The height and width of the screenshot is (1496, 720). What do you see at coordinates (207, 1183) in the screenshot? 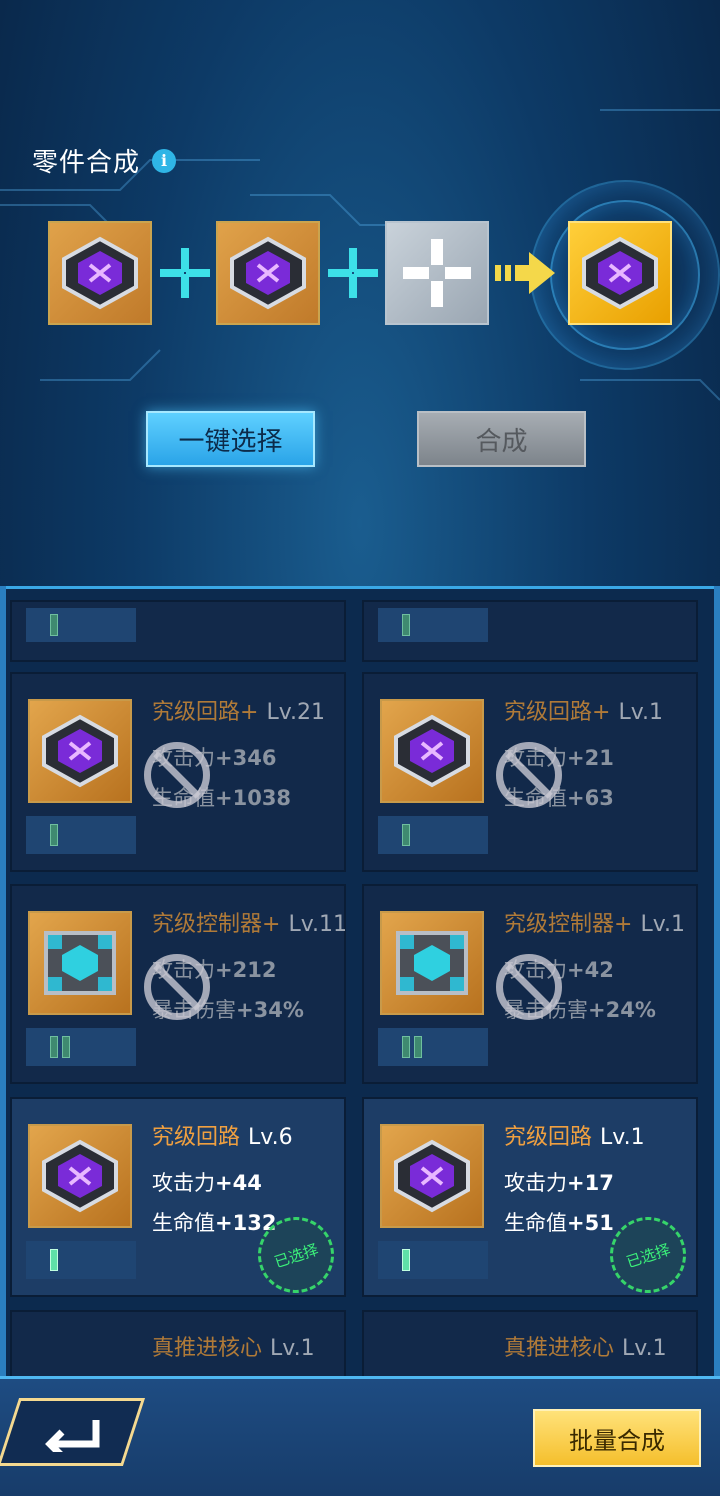
I see `item-stat-1: 攻击力+44` at bounding box center [207, 1183].